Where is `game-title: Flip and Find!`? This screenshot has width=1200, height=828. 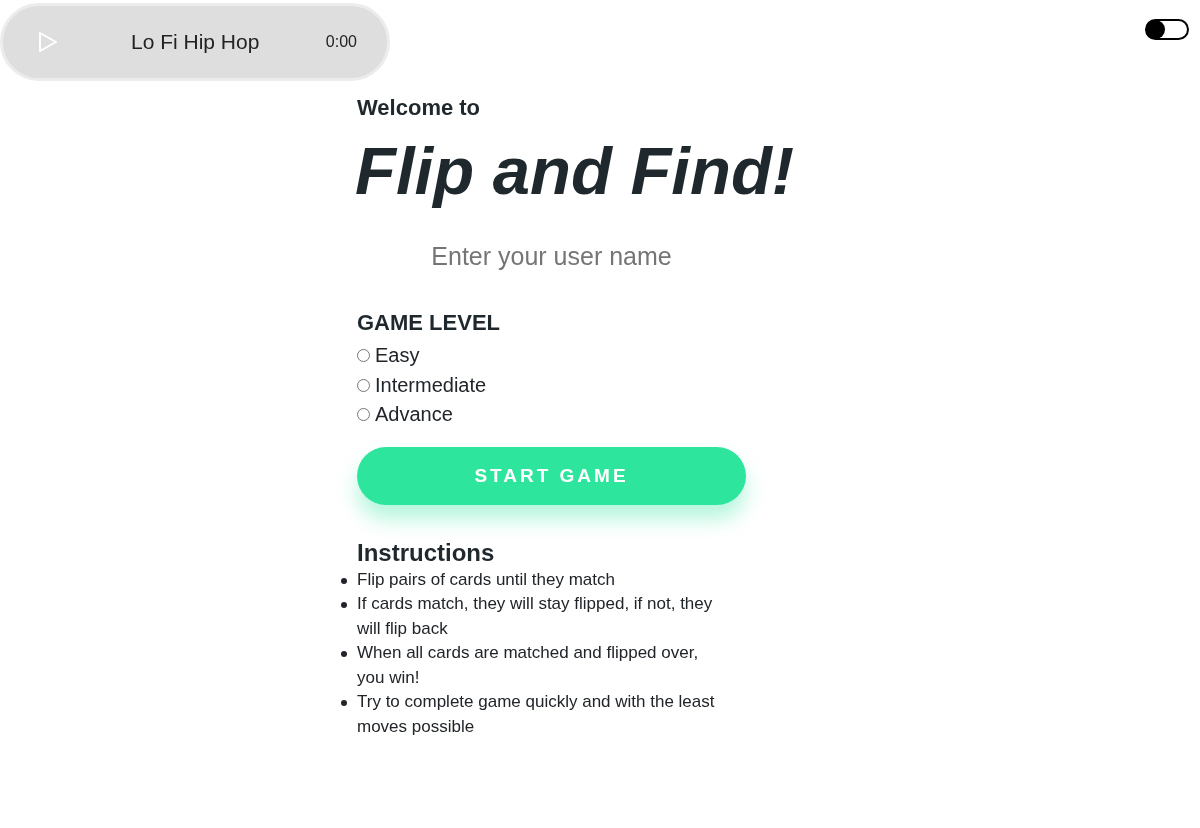
game-title: Flip and Find! is located at coordinates (575, 171).